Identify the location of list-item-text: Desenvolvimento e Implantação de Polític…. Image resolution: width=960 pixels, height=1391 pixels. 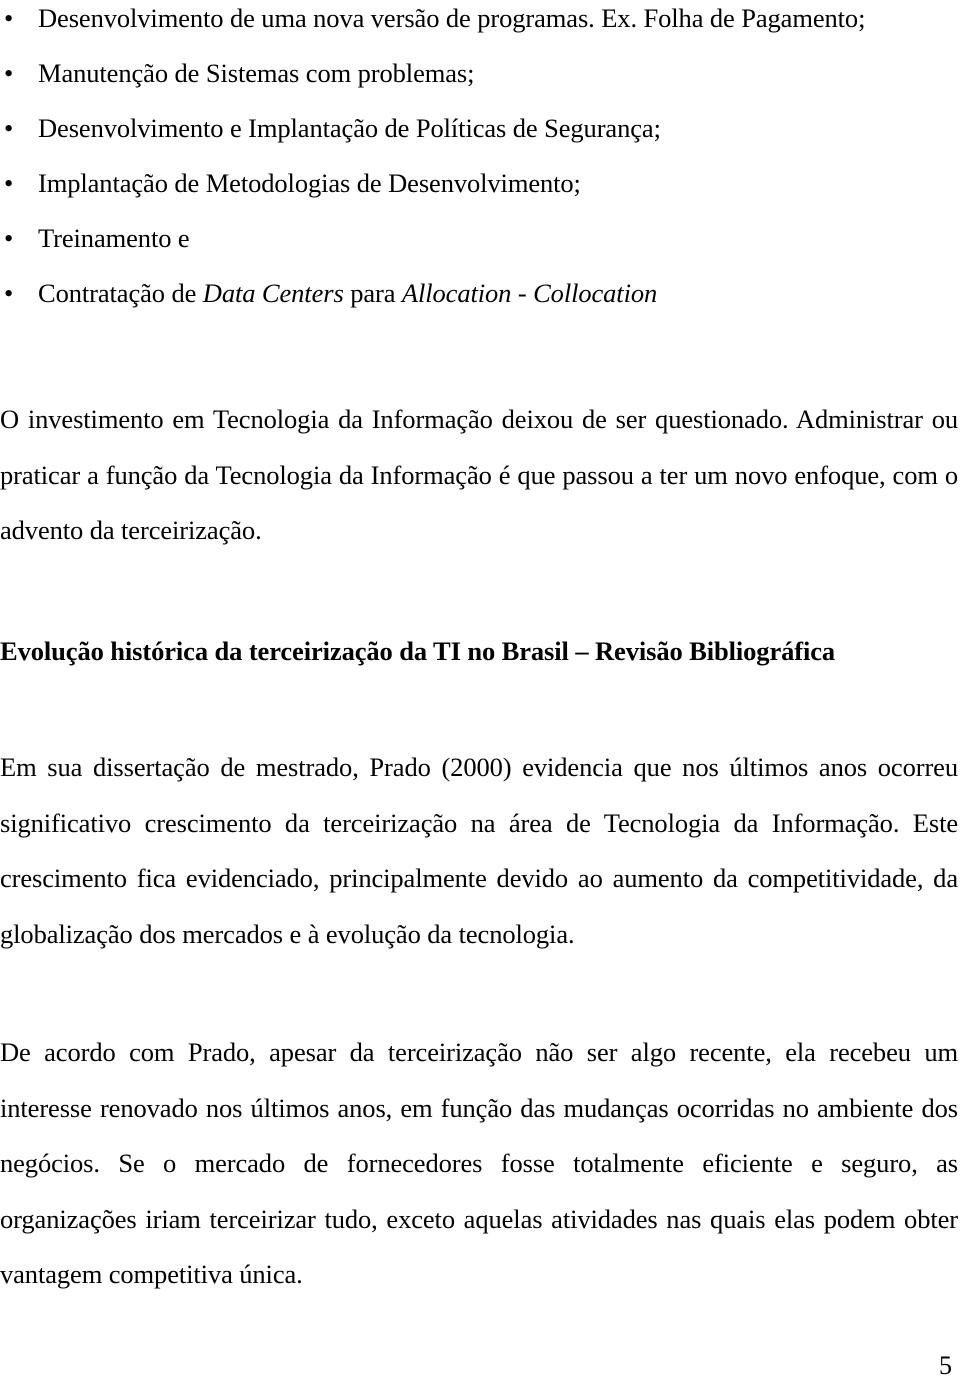
(349, 128).